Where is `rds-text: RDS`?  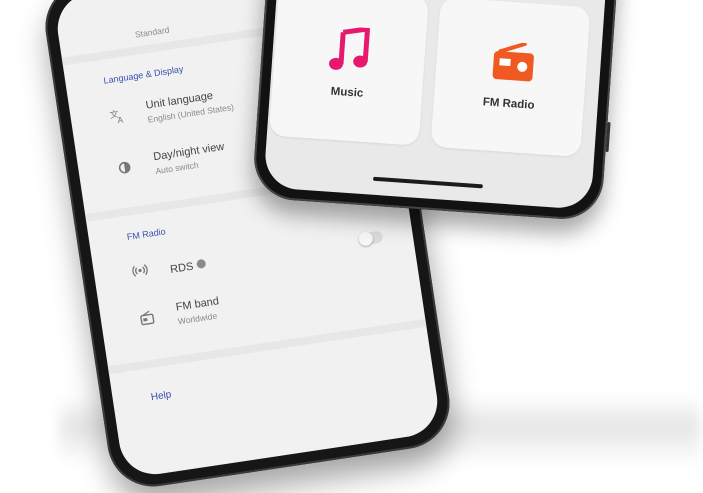
rds-text: RDS is located at coordinates (188, 266).